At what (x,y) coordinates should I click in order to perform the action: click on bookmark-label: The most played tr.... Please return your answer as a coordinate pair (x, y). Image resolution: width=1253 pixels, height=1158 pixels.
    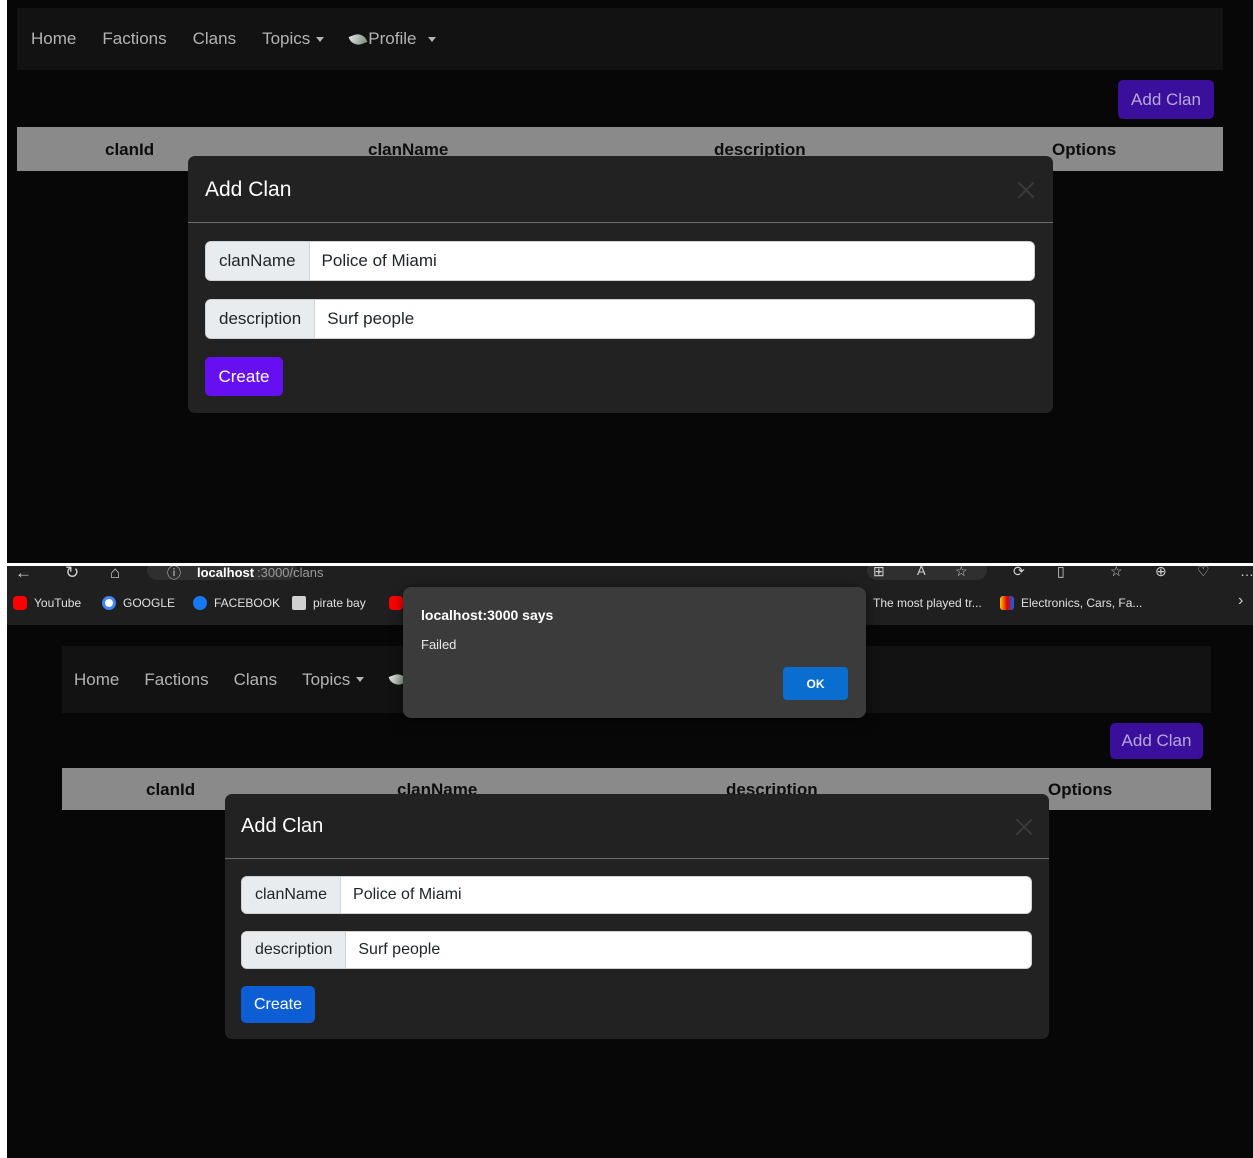
    Looking at the image, I should click on (927, 603).